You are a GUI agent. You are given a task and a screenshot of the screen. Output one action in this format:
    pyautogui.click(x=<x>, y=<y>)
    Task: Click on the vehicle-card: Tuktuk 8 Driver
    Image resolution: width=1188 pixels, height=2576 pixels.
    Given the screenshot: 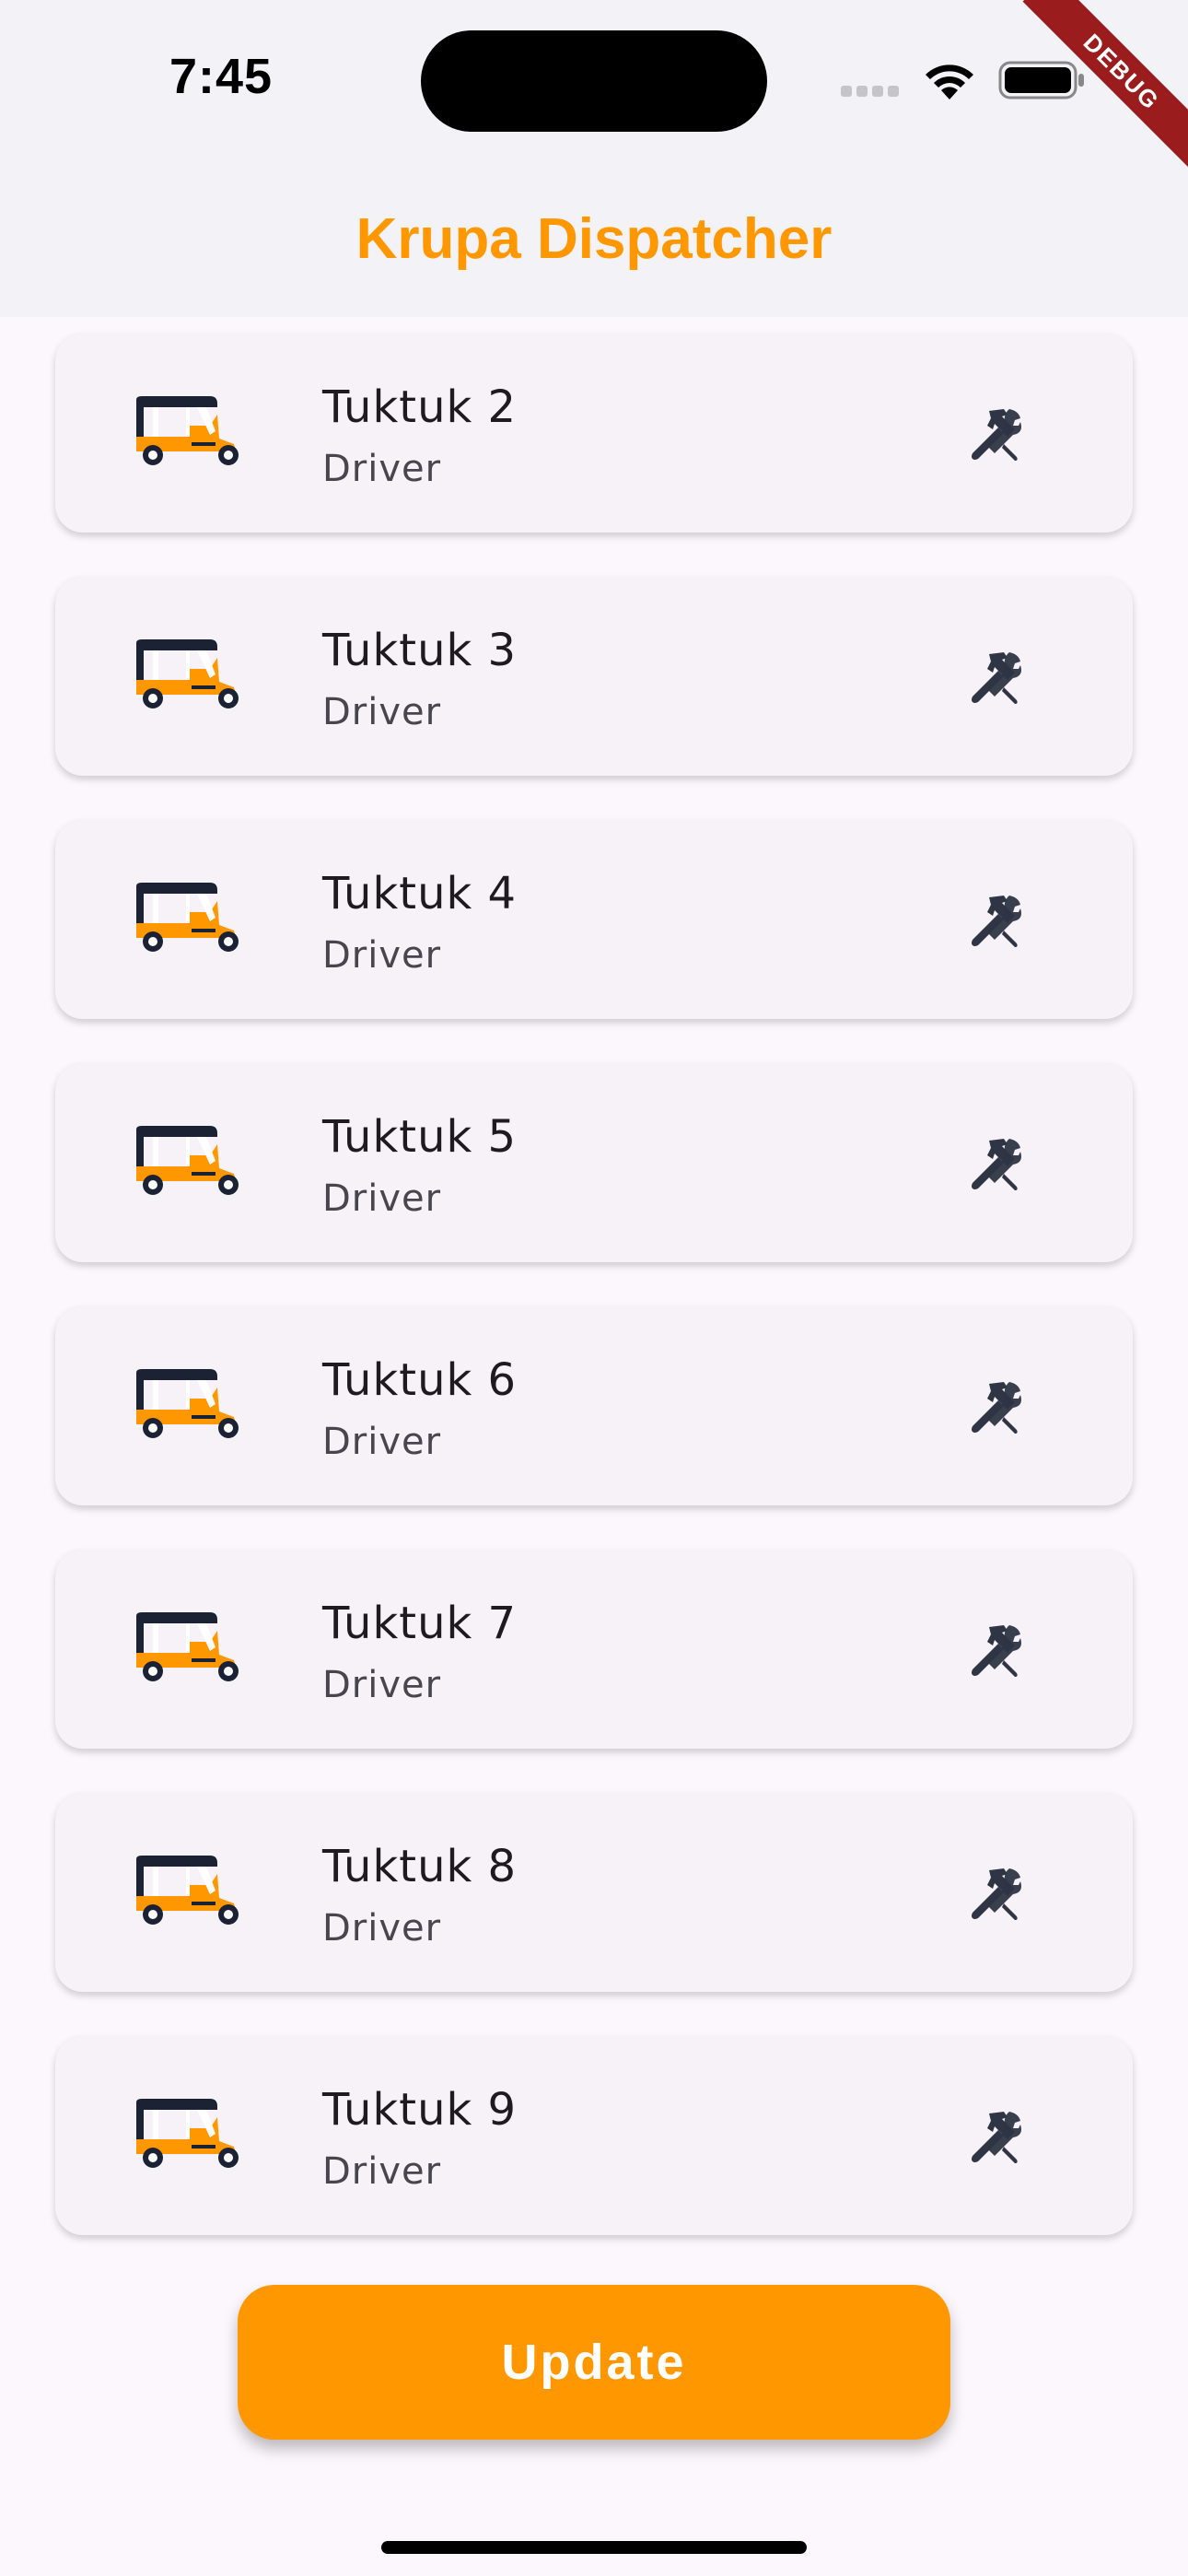 What is the action you would take?
    pyautogui.click(x=594, y=1892)
    